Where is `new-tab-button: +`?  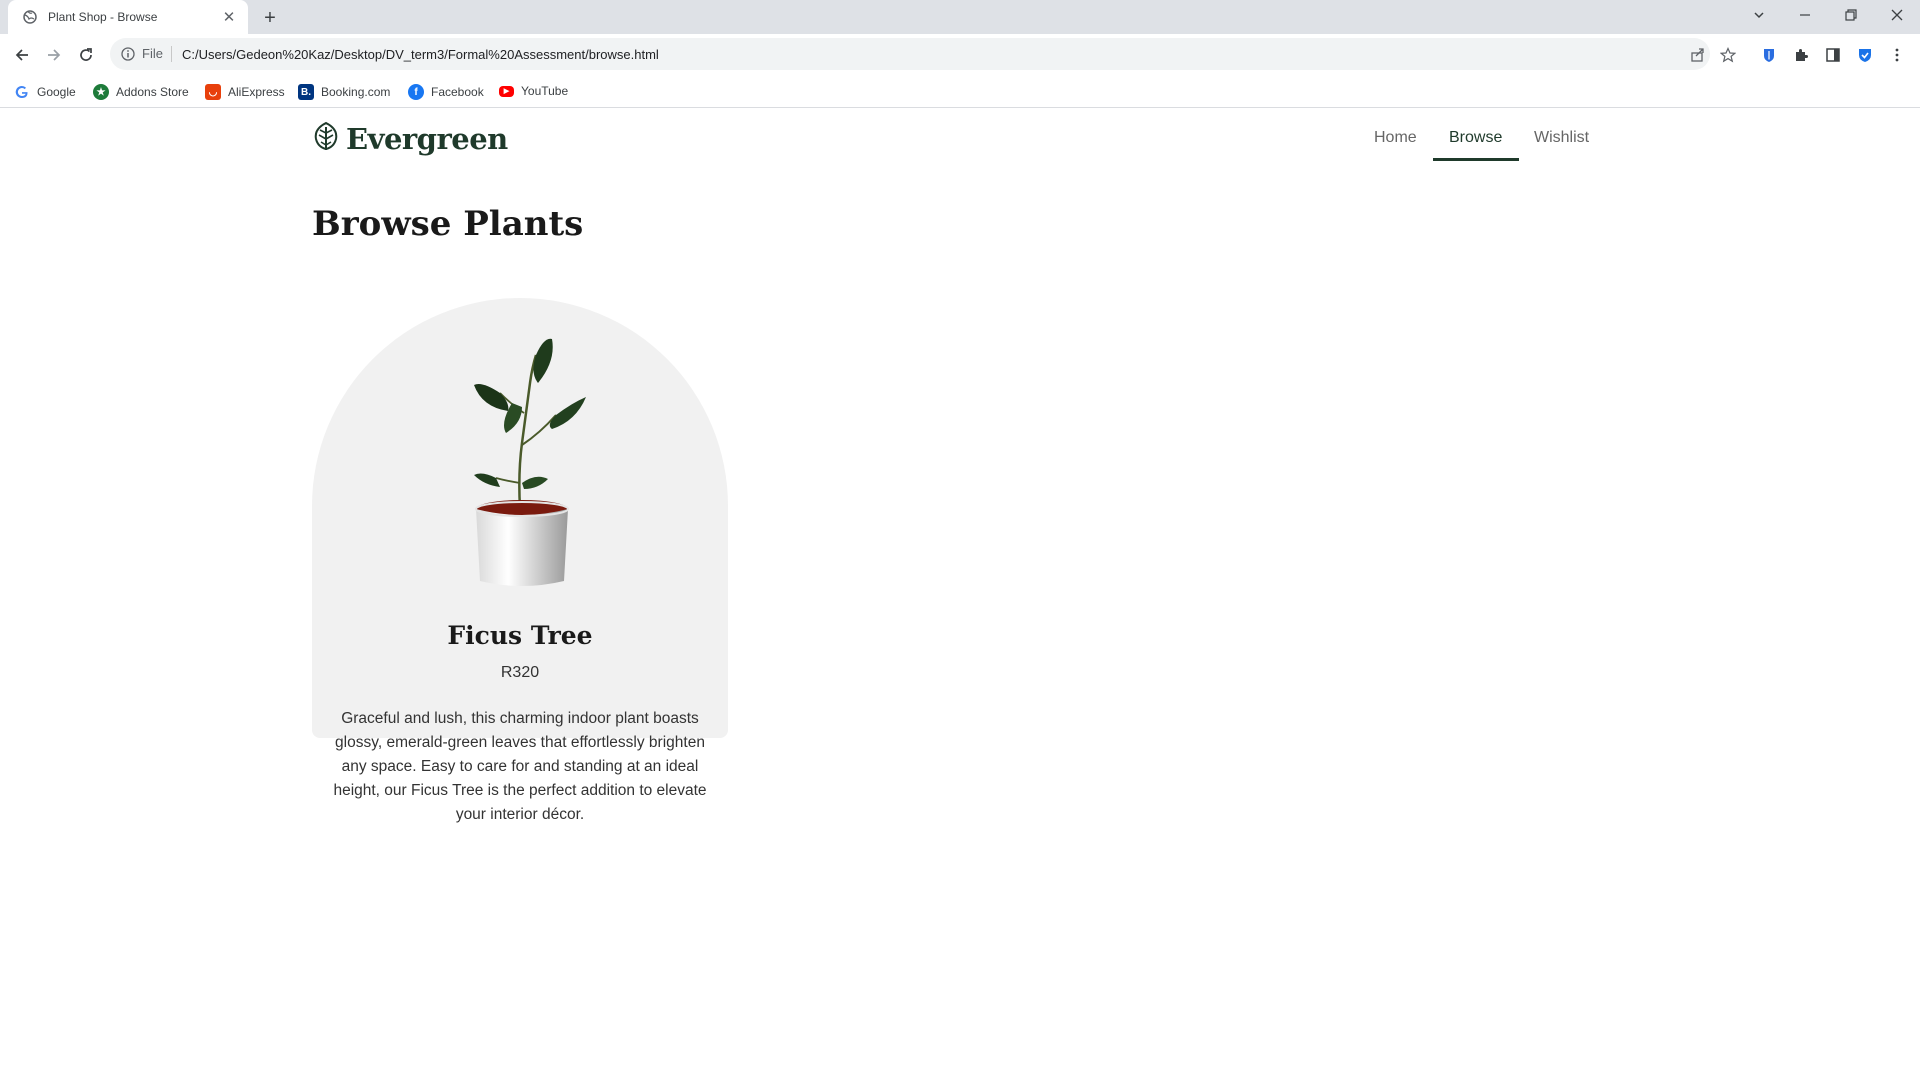 new-tab-button: + is located at coordinates (270, 18).